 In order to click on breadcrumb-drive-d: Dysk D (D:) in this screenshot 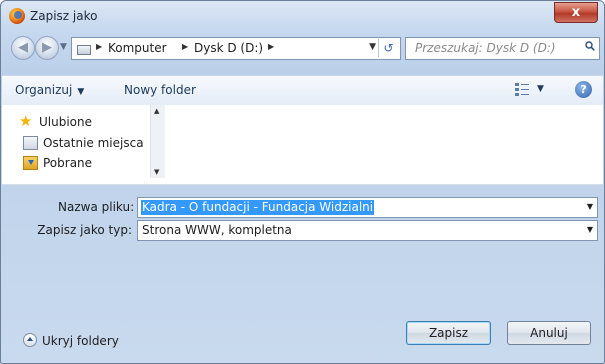, I will do `click(228, 48)`.